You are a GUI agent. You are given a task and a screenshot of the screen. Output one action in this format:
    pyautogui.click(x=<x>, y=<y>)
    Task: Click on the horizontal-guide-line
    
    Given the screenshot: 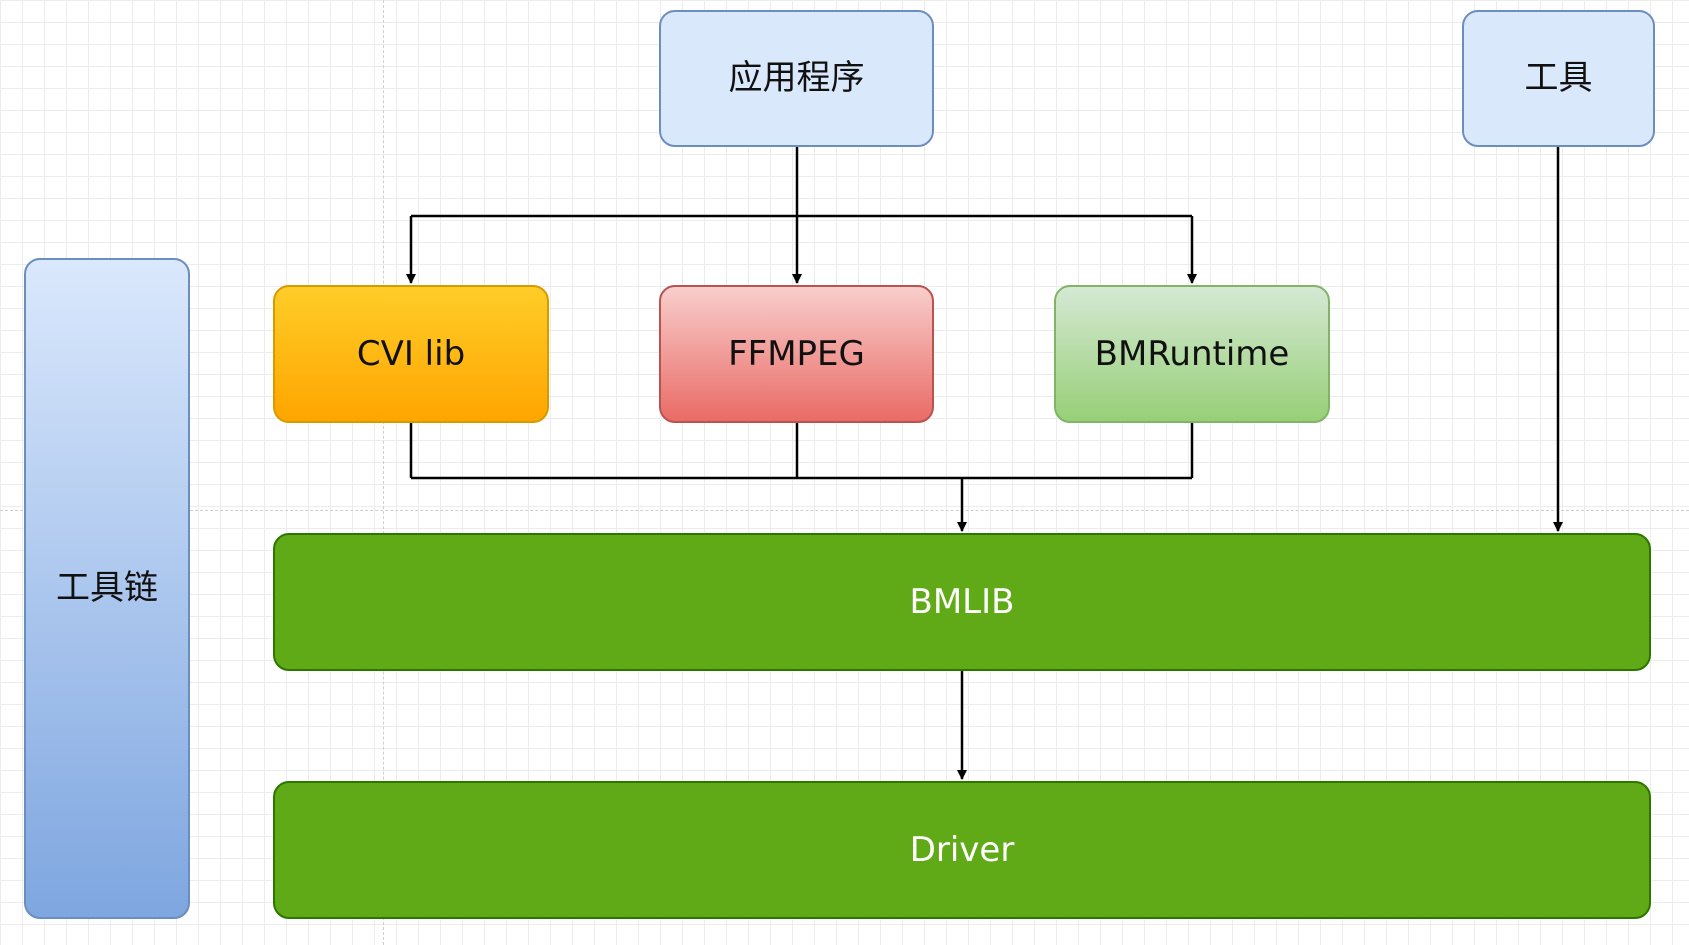 What is the action you would take?
    pyautogui.click(x=844, y=510)
    